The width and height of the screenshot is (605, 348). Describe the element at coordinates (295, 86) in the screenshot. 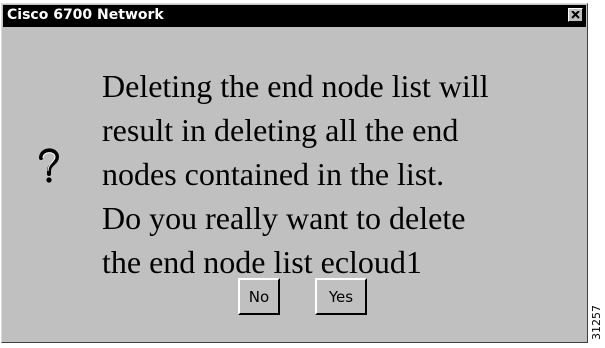

I see `message-line: Deleting the end node list will` at that location.